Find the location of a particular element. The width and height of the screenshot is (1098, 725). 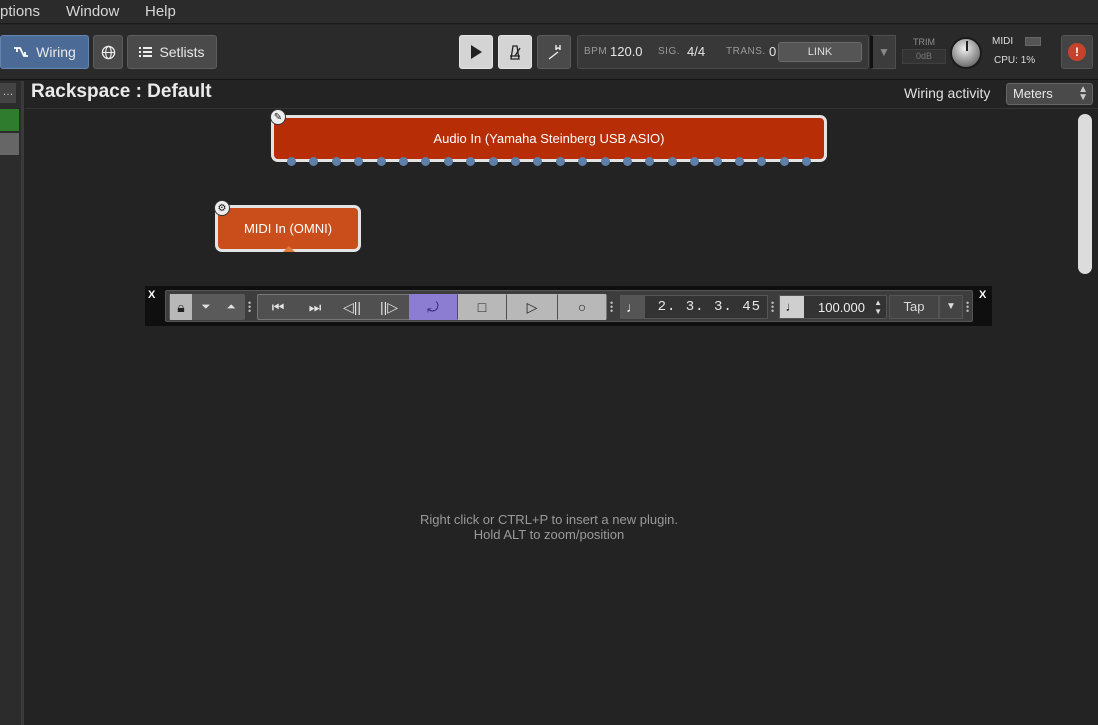

wiring-button: Wiring is located at coordinates (44, 52).